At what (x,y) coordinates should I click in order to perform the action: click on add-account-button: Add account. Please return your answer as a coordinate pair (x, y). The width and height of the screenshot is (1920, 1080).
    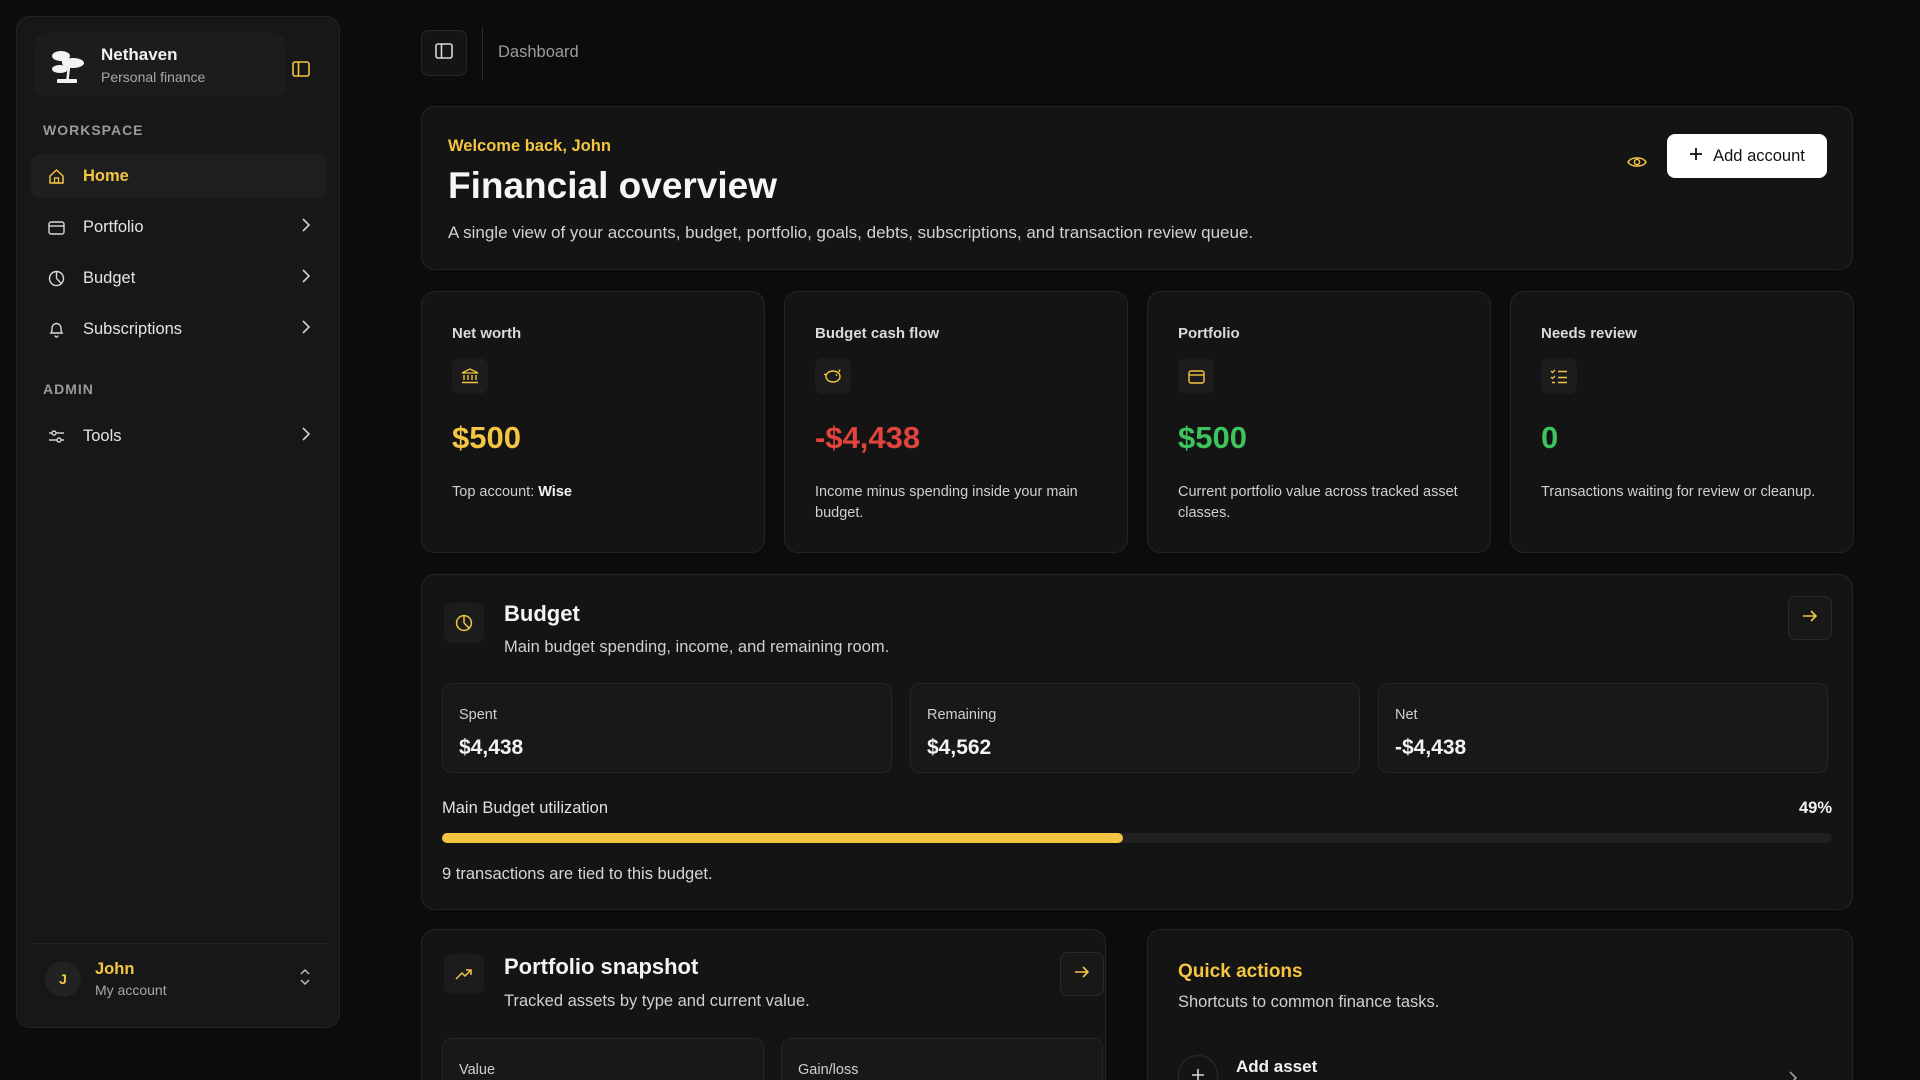
    Looking at the image, I should click on (1747, 156).